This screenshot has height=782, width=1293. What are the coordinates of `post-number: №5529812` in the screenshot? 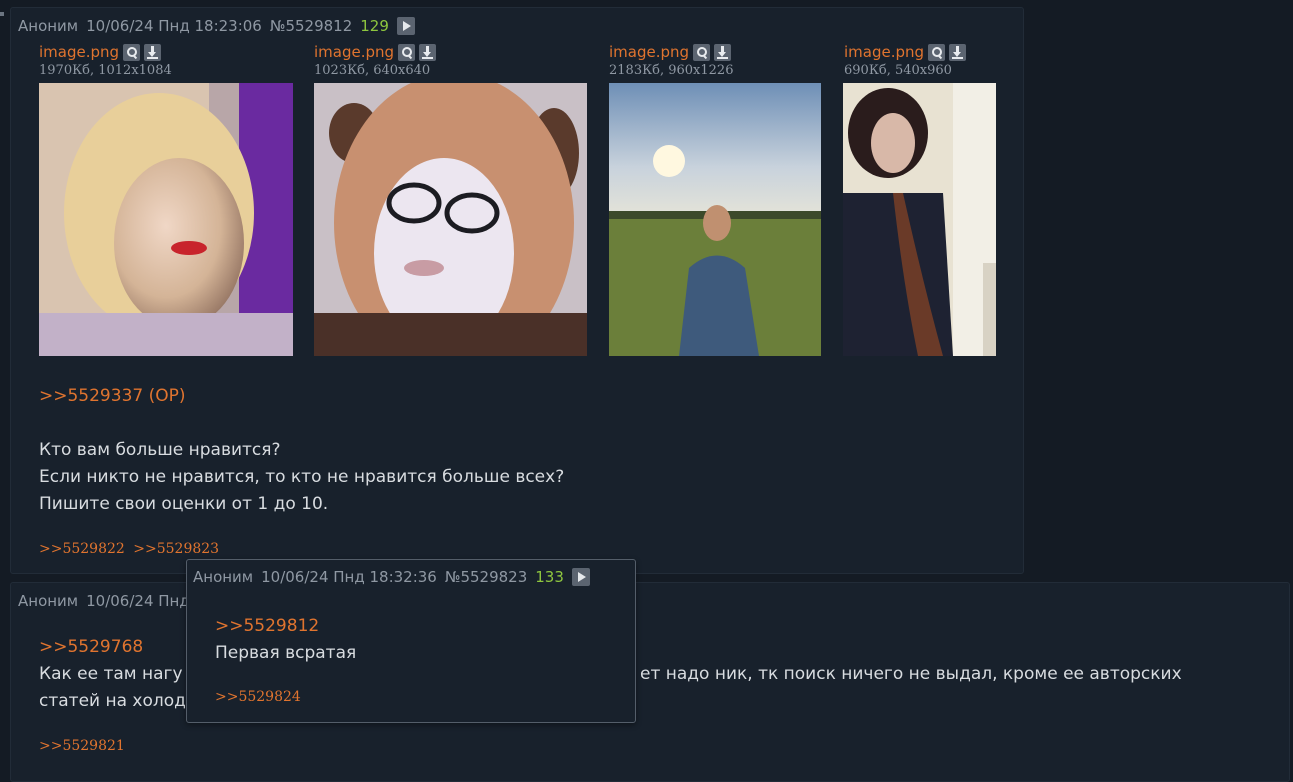 It's located at (311, 26).